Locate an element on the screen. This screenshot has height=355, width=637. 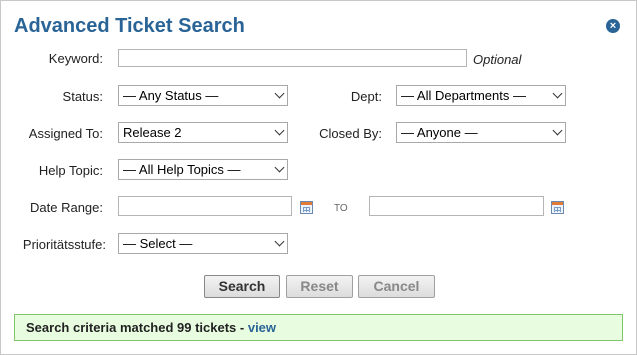
keyword-label: Keyword: is located at coordinates (75, 58).